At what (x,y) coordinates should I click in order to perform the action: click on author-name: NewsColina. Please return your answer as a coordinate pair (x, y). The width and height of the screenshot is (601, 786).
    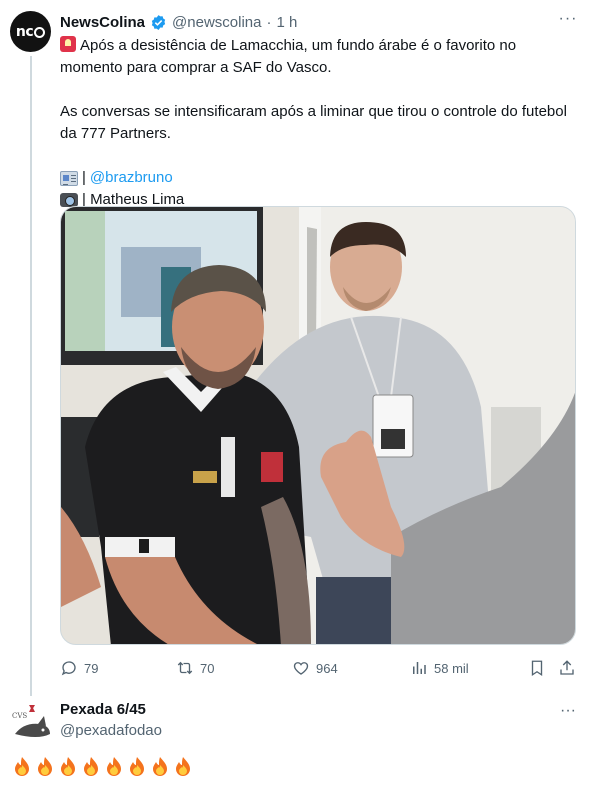
    Looking at the image, I should click on (102, 22).